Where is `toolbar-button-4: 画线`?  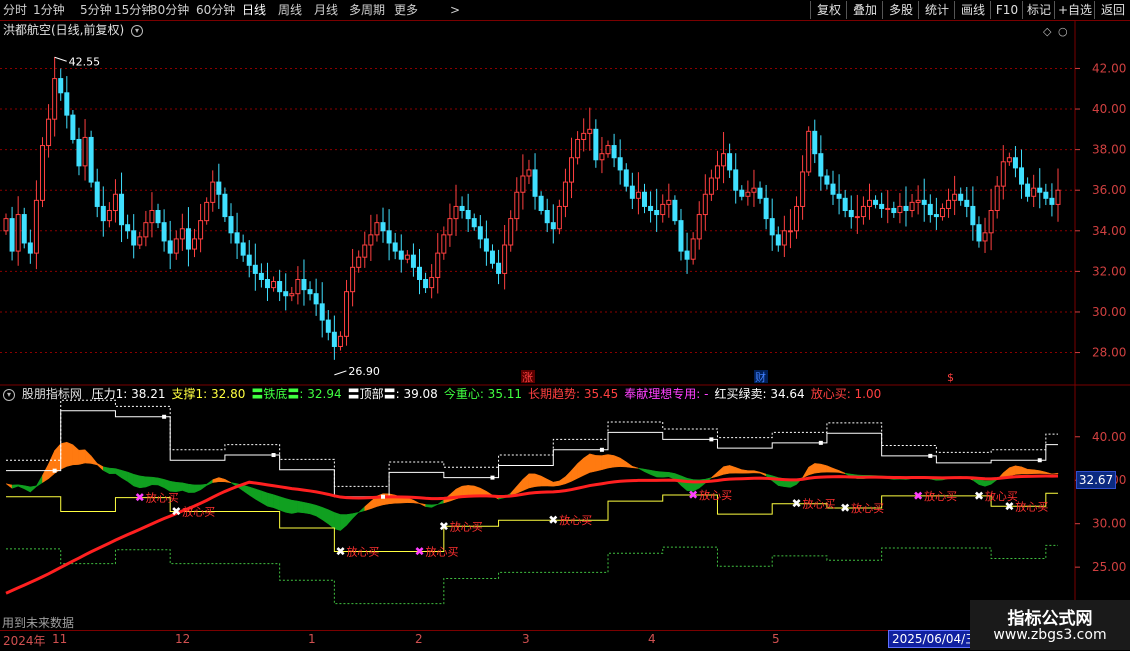 toolbar-button-4: 画线 is located at coordinates (972, 10).